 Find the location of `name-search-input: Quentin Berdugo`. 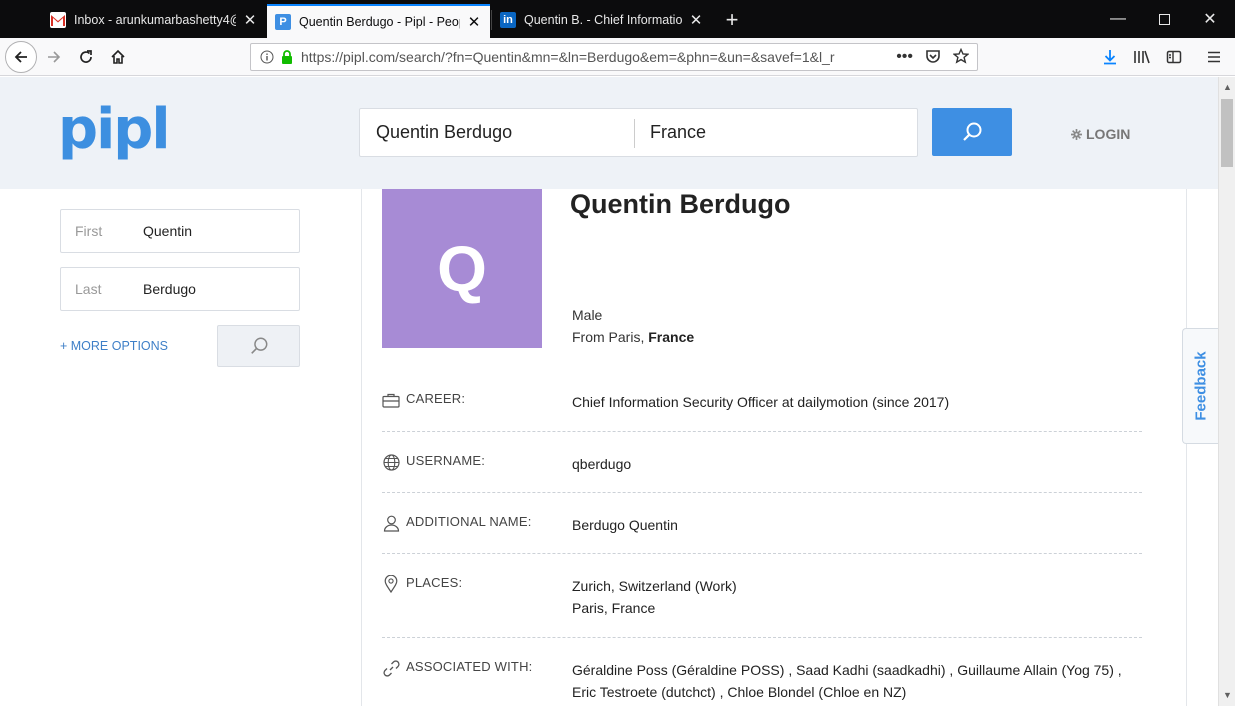

name-search-input: Quentin Berdugo is located at coordinates (444, 132).